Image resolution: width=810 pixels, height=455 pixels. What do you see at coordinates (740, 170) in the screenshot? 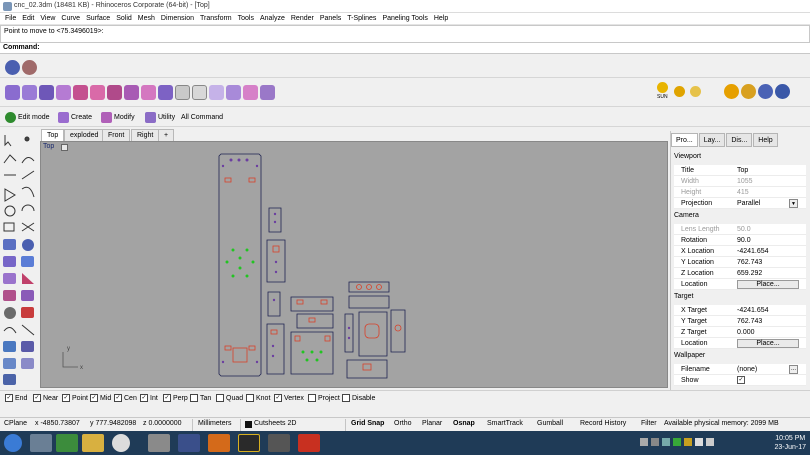
I see `row-title: Title Top` at bounding box center [740, 170].